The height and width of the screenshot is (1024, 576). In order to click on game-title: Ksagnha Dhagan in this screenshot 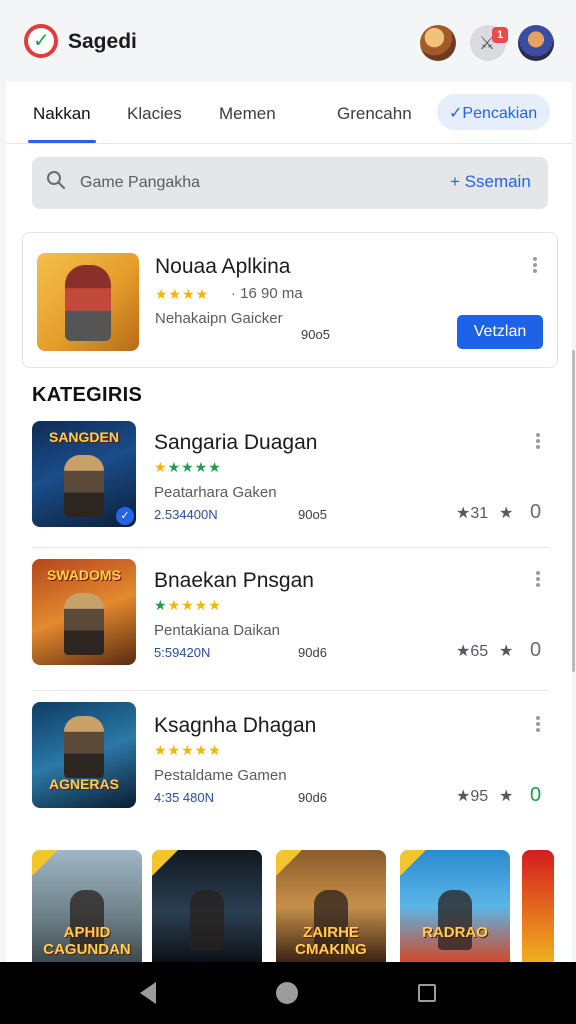, I will do `click(235, 725)`.